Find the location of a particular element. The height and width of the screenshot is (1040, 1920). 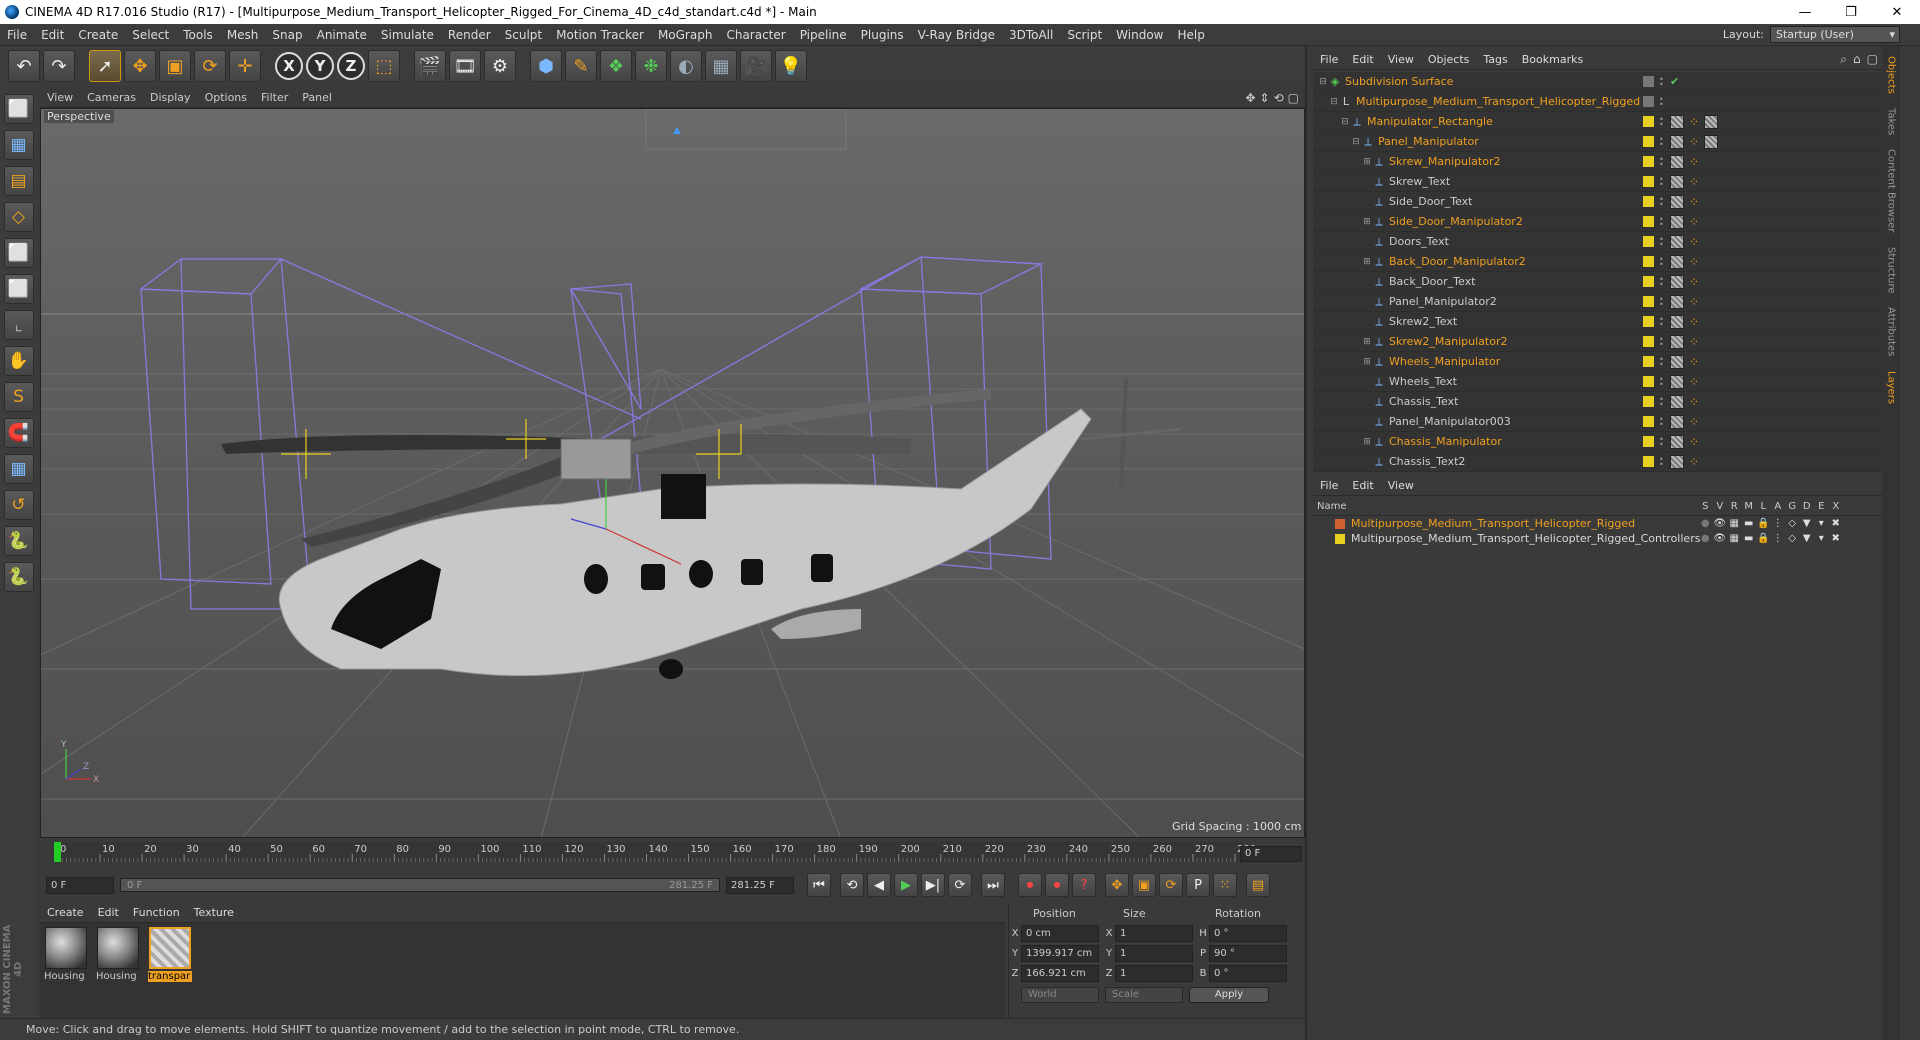

start-frame-field: 0 F is located at coordinates (80, 885).